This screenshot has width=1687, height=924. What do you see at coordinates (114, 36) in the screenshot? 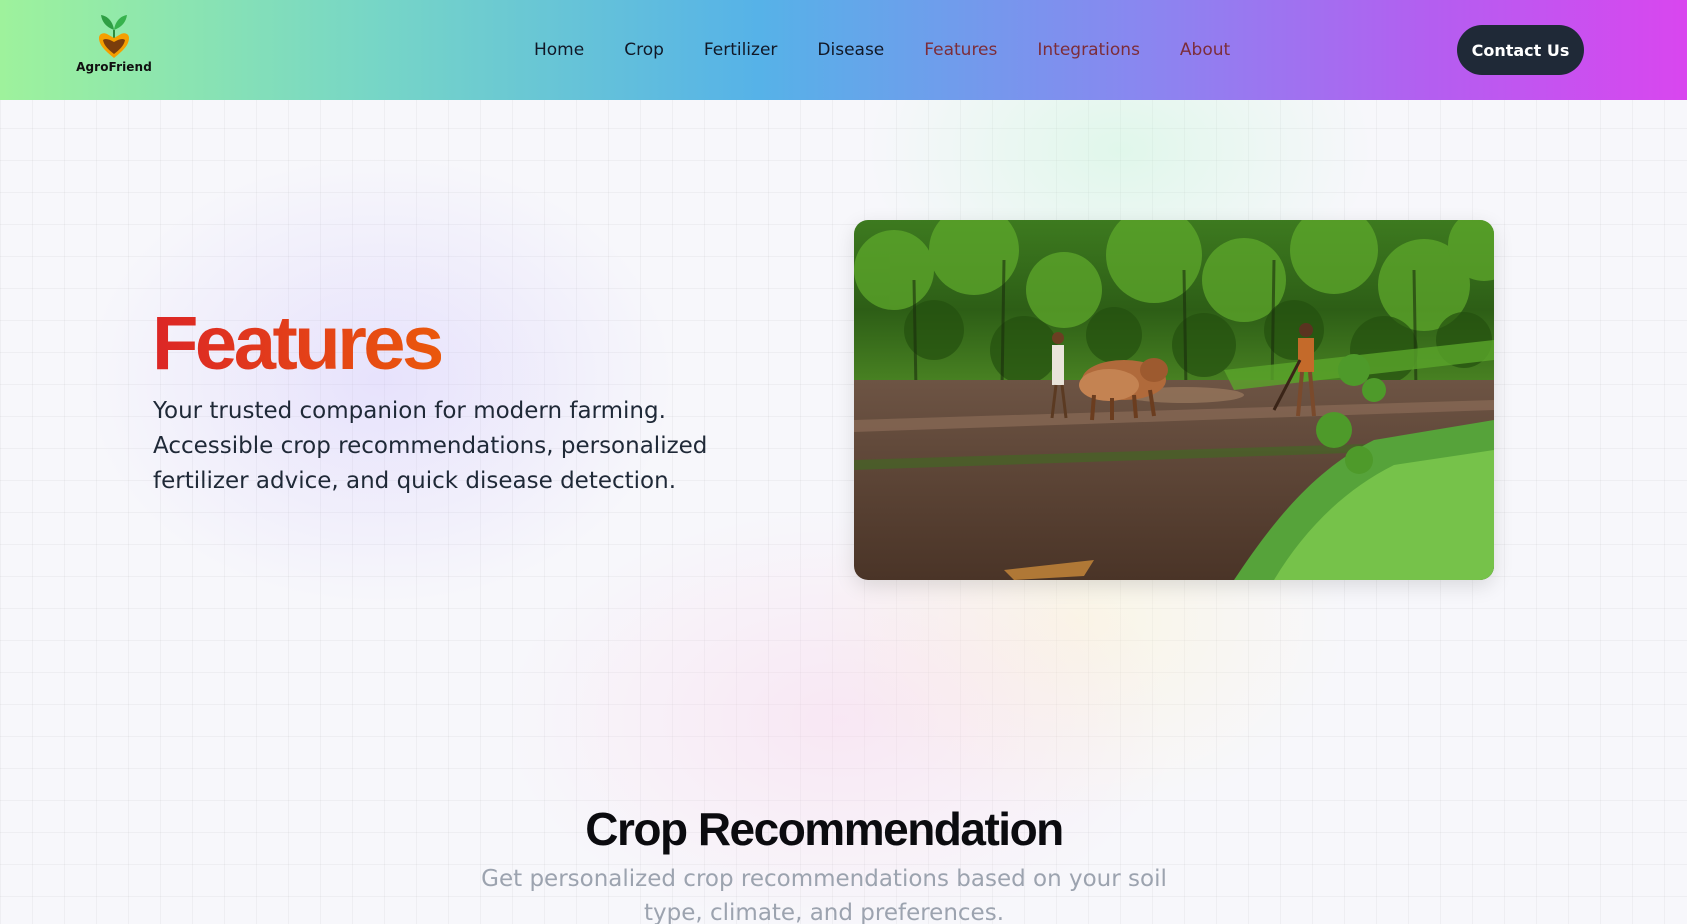
I see `sprout-heart-icon` at bounding box center [114, 36].